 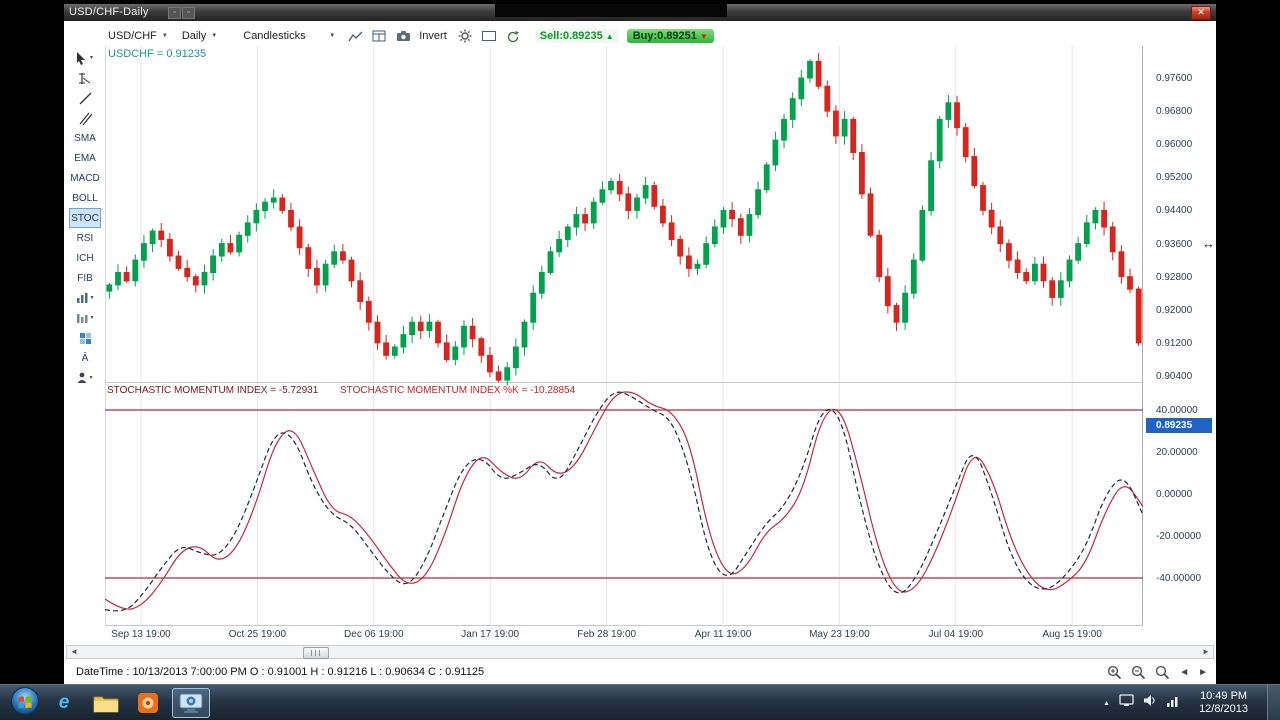 I want to click on time-axis-label: Sep 13 19:00, so click(x=141, y=634).